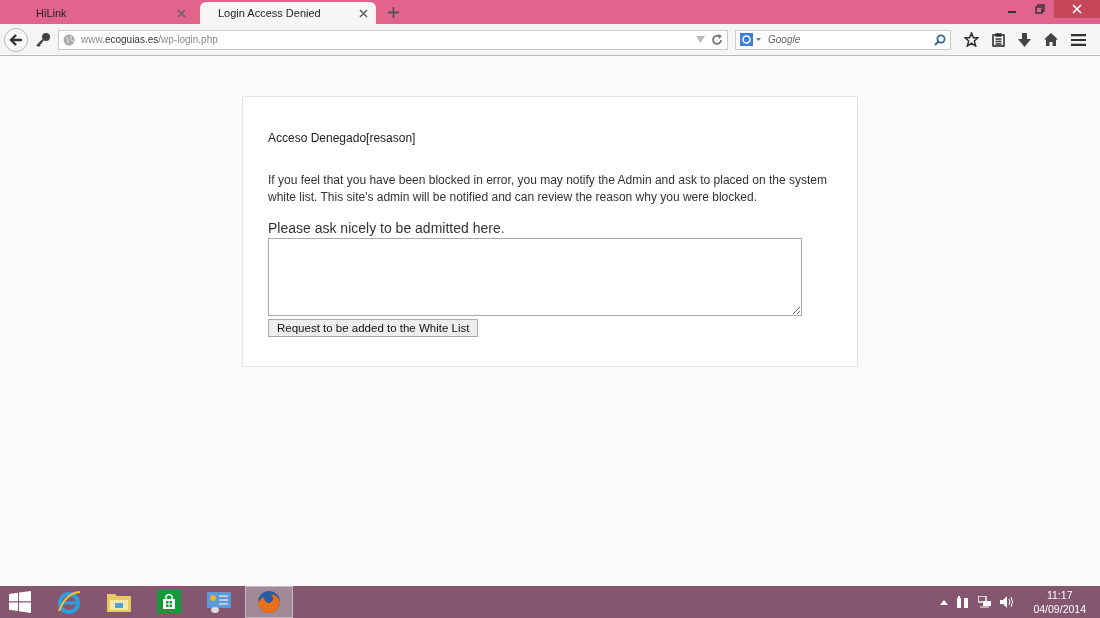 The width and height of the screenshot is (1100, 618). What do you see at coordinates (963, 602) in the screenshot?
I see `battery-icon` at bounding box center [963, 602].